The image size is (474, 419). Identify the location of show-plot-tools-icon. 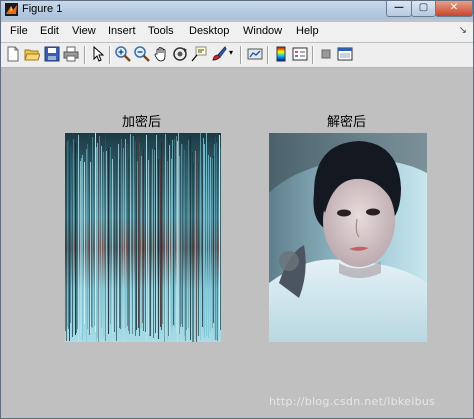
(345, 54).